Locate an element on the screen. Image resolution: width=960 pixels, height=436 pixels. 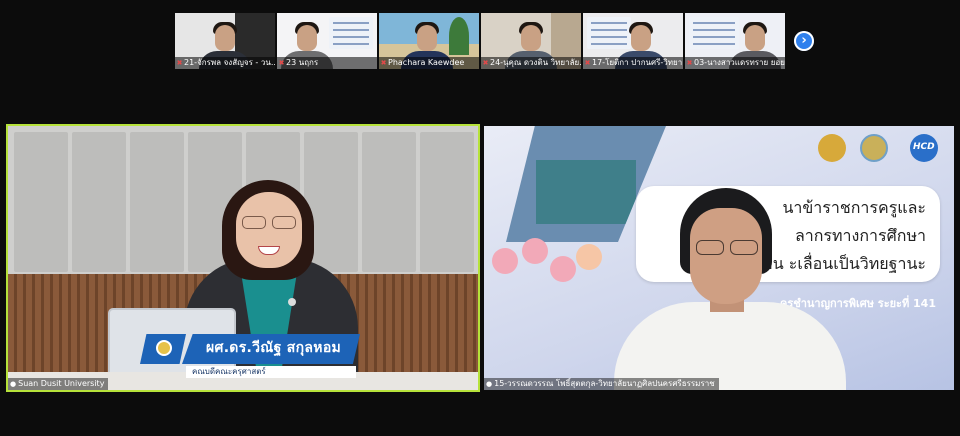
tile-name-label: ● Suan Dusit University is located at coordinates (58, 384).